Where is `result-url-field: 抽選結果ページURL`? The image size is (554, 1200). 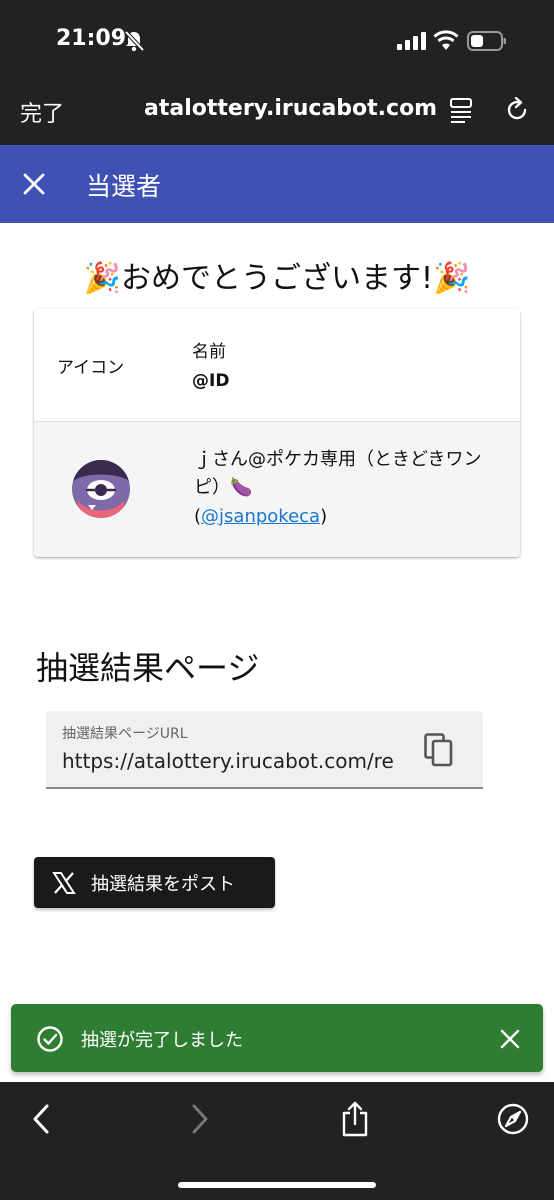 result-url-field: 抽選結果ページURL is located at coordinates (264, 750).